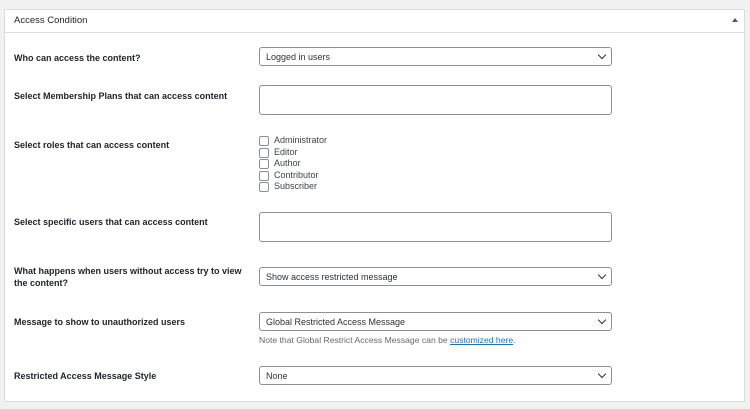  Describe the element at coordinates (296, 186) in the screenshot. I see `role-label: Subscriber` at that location.